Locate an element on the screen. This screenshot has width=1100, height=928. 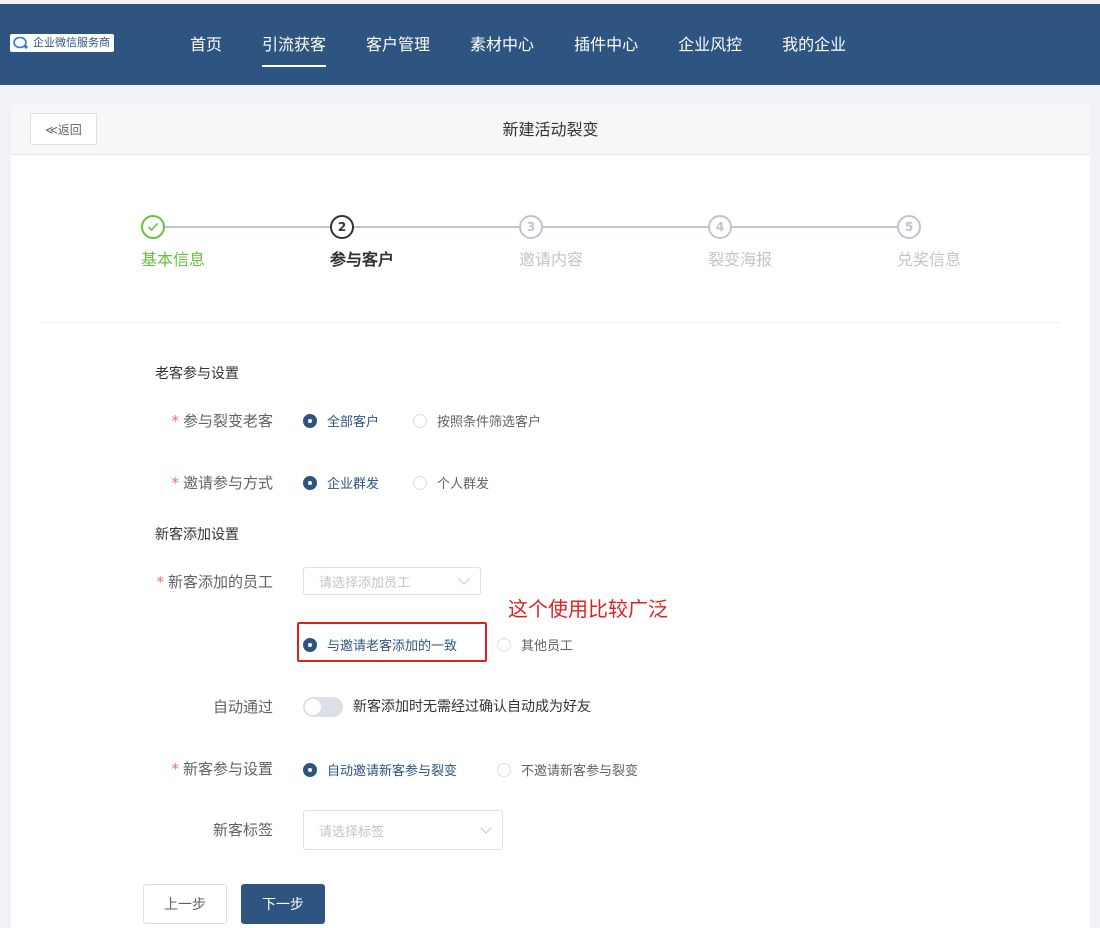
tags-select: 请选择标签 is located at coordinates (403, 830).